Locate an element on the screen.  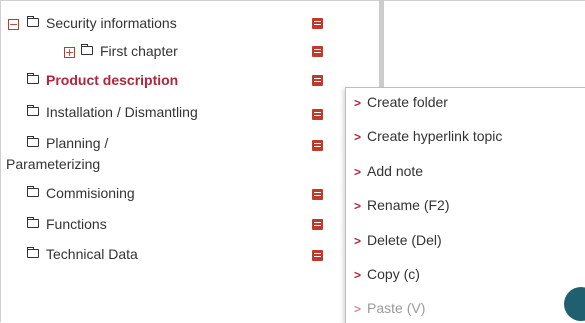
menu-item-paste: > Paste (V) is located at coordinates (389, 308).